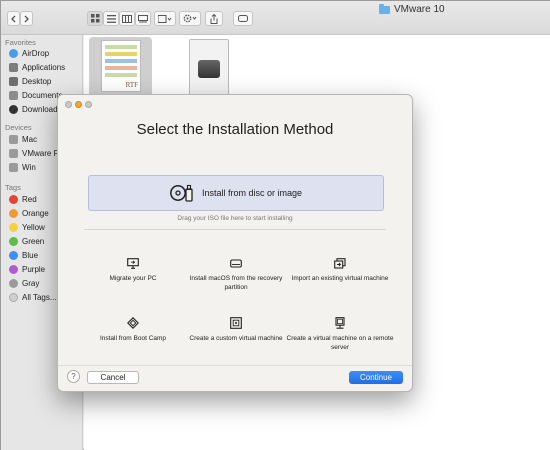 This screenshot has width=550, height=450. I want to click on sidebar-item-label: Desktop, so click(37, 81).